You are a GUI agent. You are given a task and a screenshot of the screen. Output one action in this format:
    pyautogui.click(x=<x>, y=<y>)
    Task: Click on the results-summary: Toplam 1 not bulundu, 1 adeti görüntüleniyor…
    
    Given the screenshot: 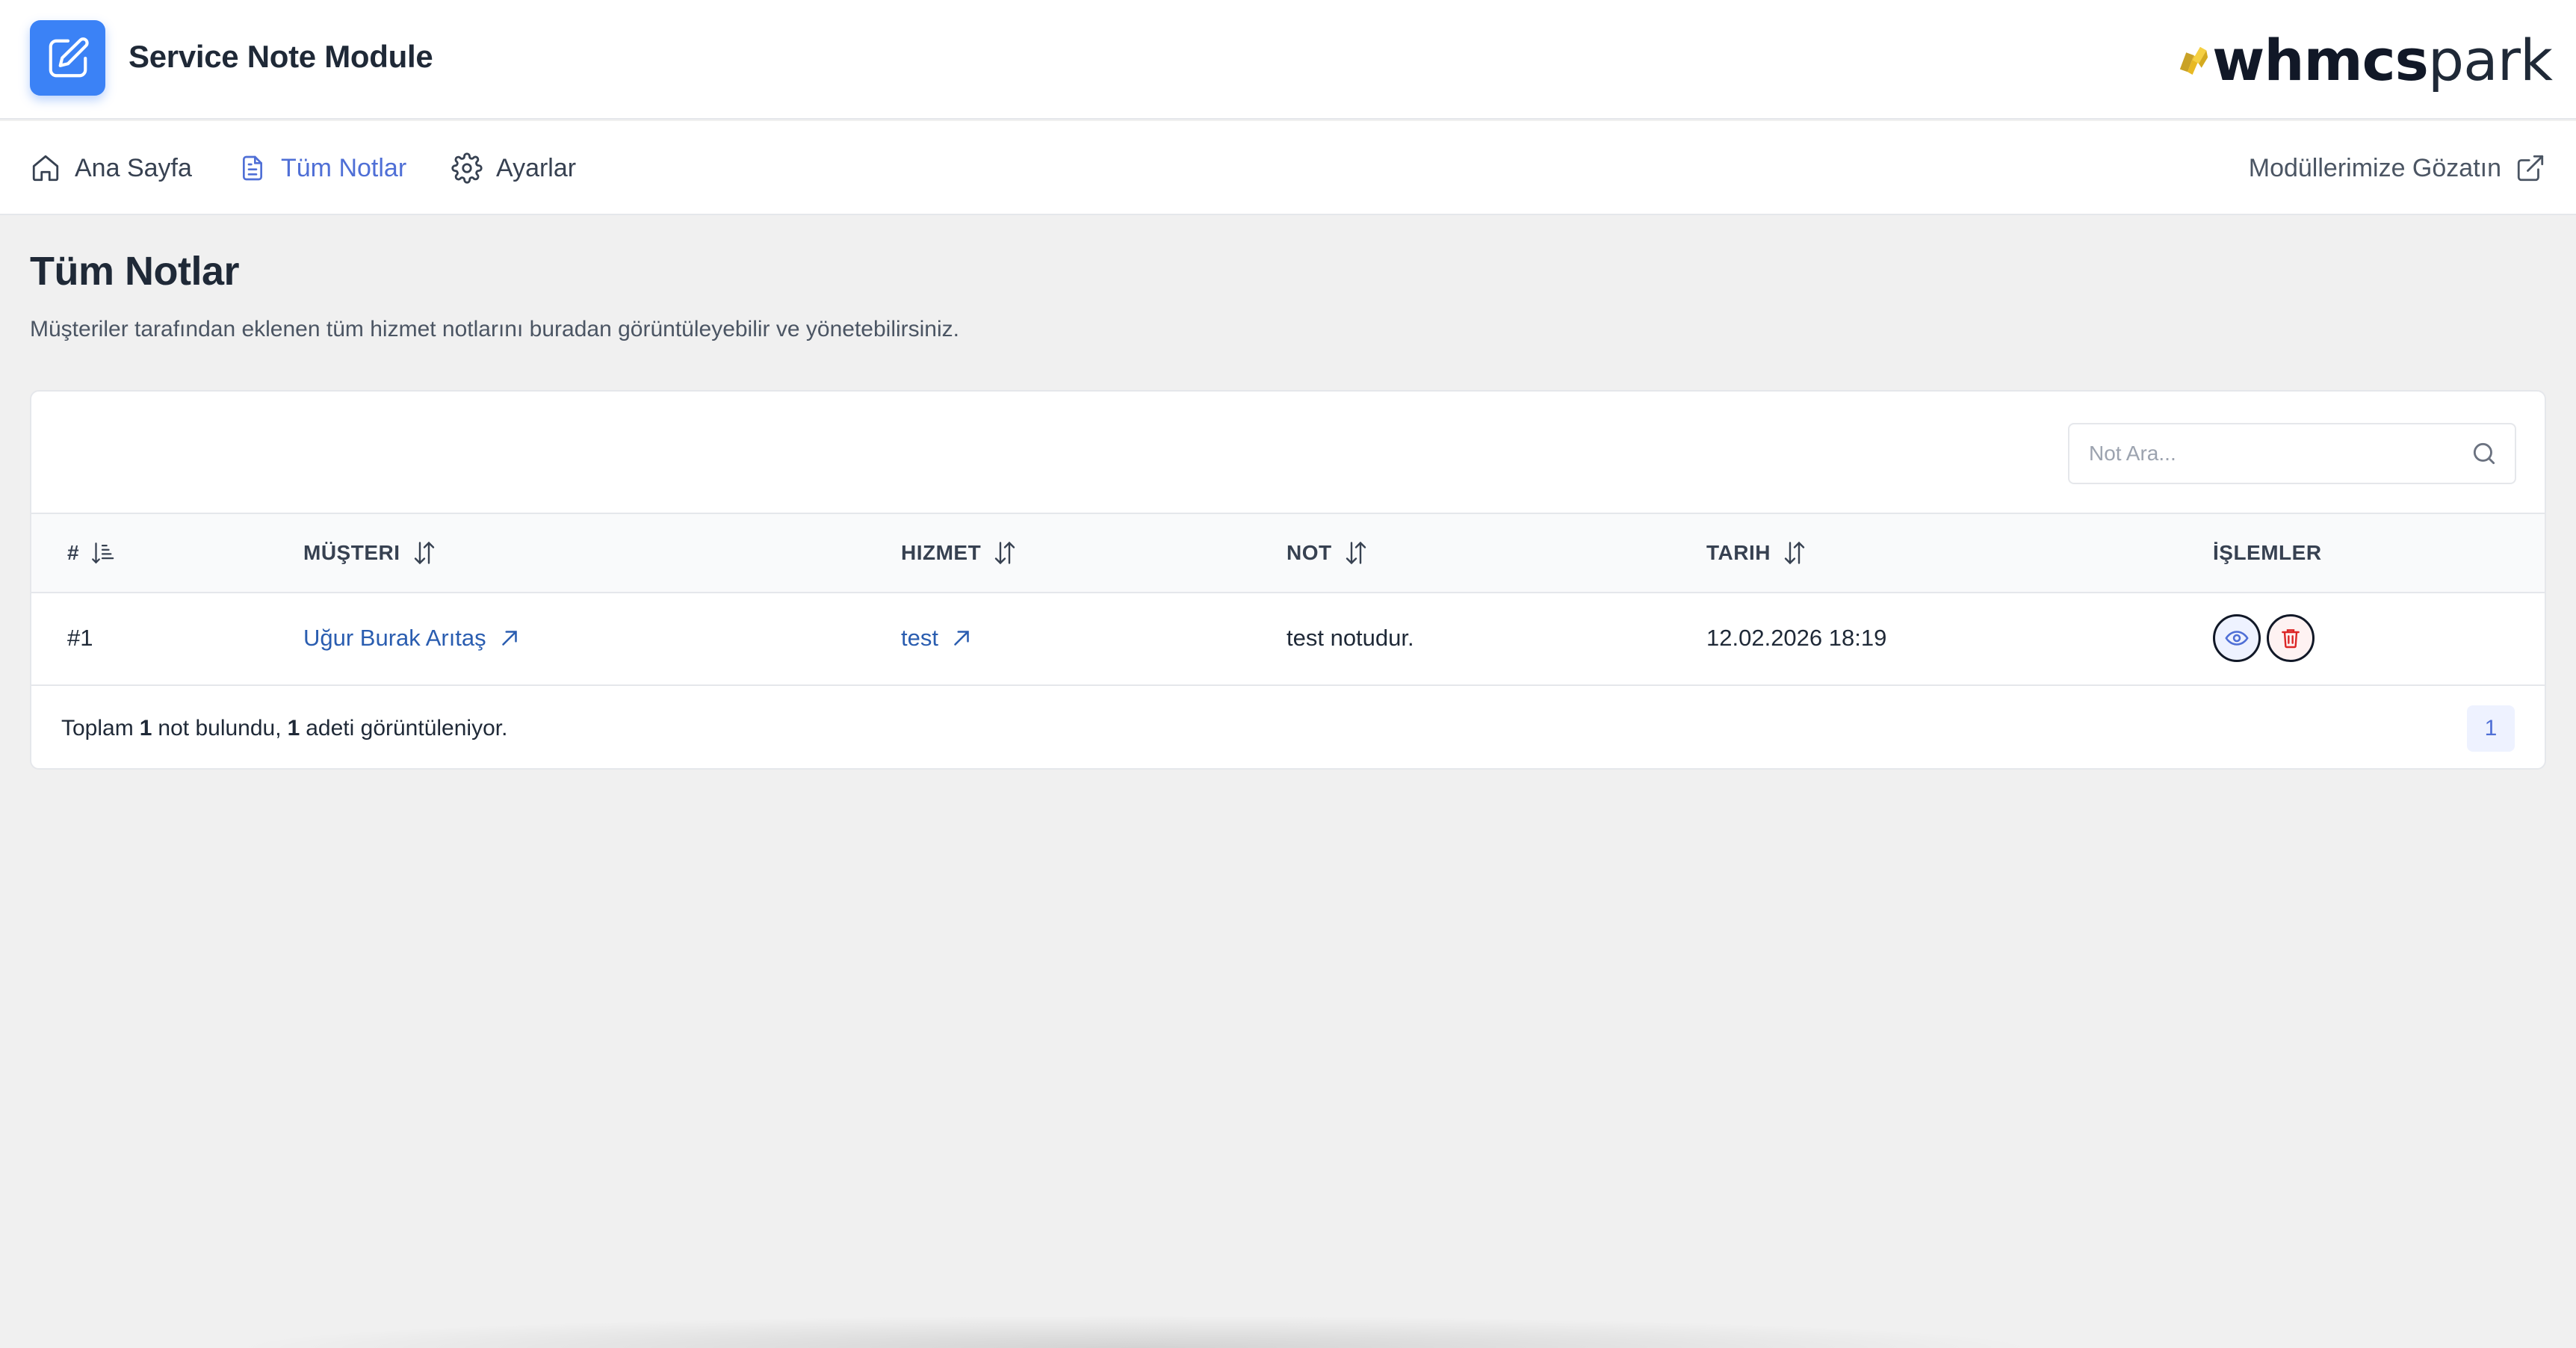 What is the action you would take?
    pyautogui.click(x=284, y=728)
    